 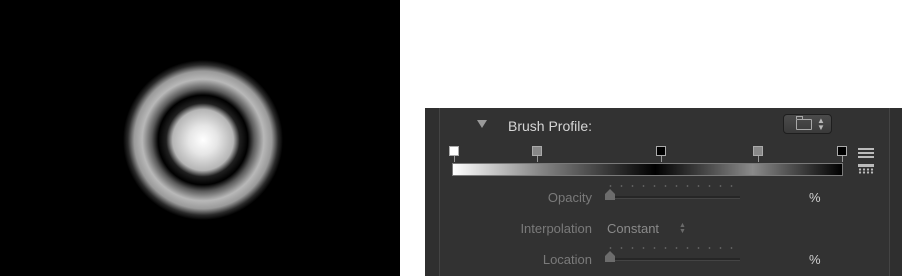 What do you see at coordinates (821, 124) in the screenshot?
I see `popup-arrows-icon: ▲ ▼` at bounding box center [821, 124].